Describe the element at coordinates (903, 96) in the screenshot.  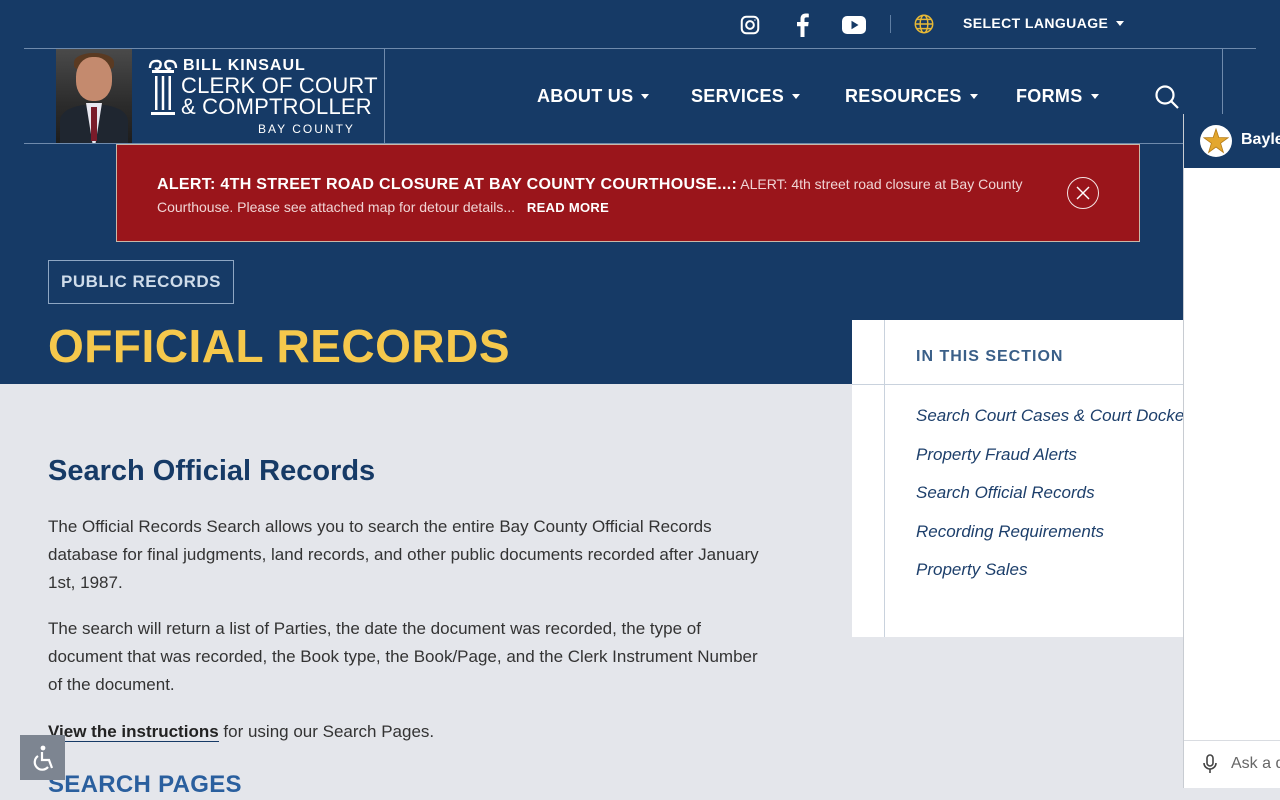
I see `nav-resources-label: RESOURCES` at that location.